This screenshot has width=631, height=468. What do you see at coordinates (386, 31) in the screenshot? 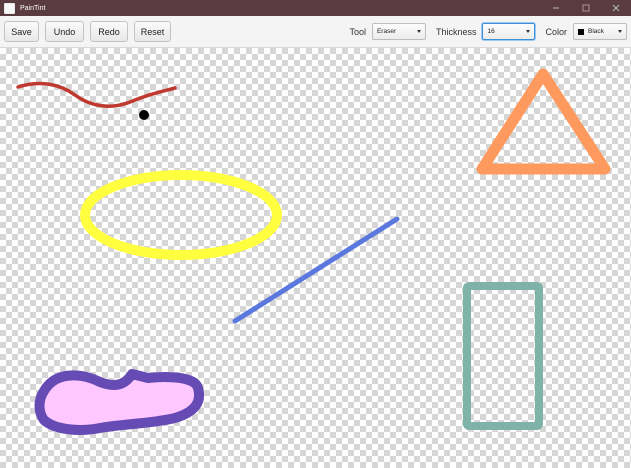
I see `tool-select-value: Eraser` at bounding box center [386, 31].